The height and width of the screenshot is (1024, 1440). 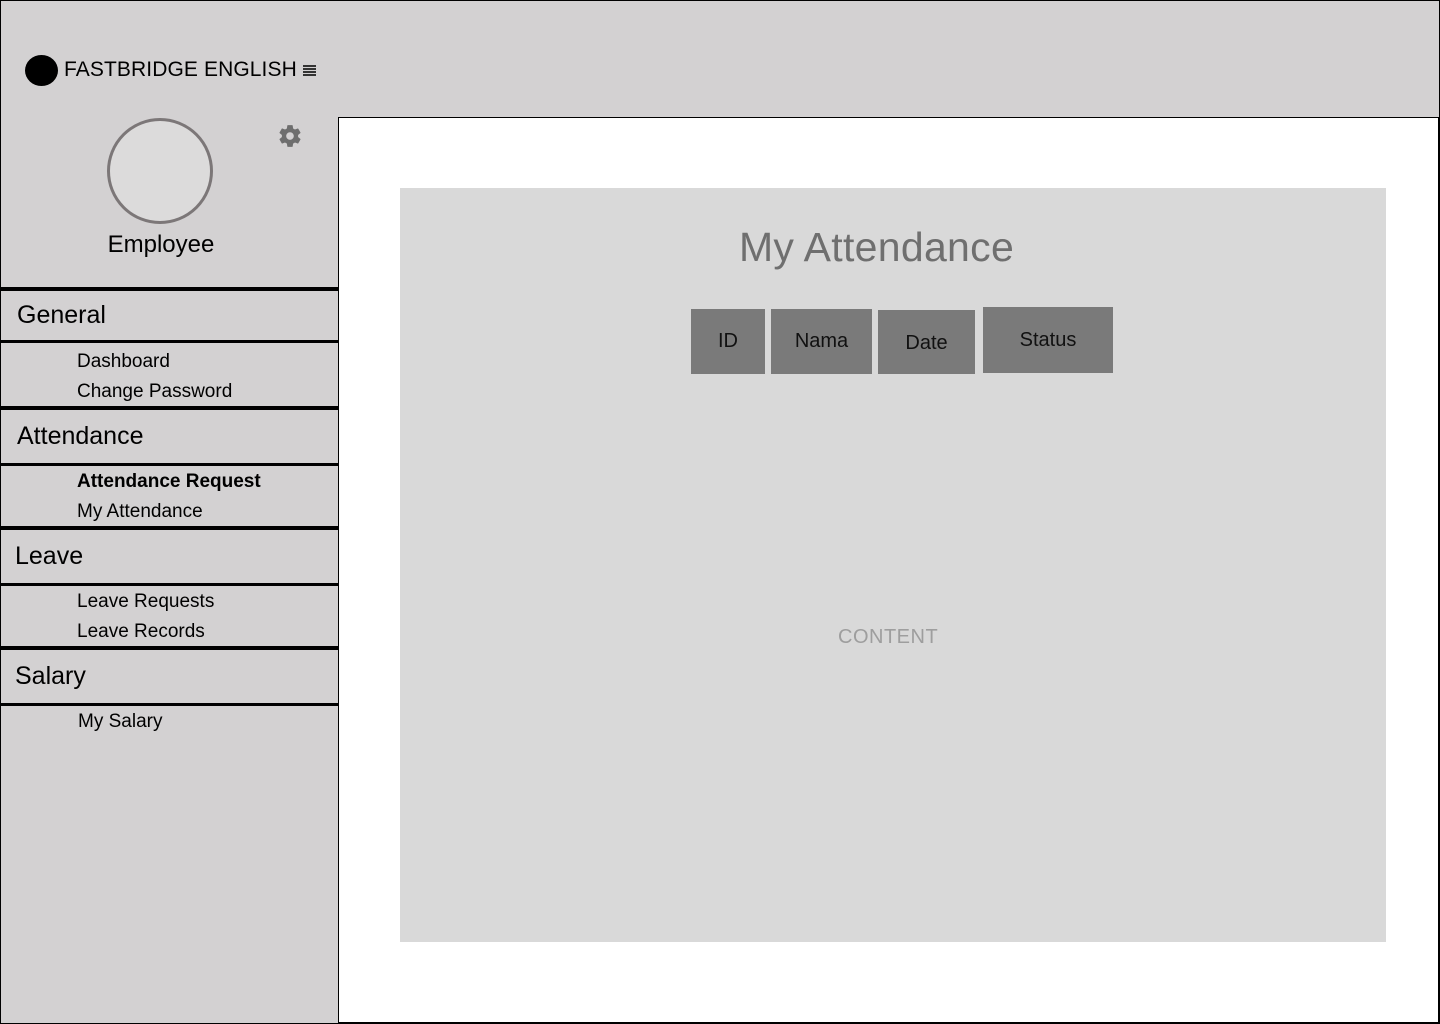 What do you see at coordinates (926, 342) in the screenshot?
I see `column-header-date: Date` at bounding box center [926, 342].